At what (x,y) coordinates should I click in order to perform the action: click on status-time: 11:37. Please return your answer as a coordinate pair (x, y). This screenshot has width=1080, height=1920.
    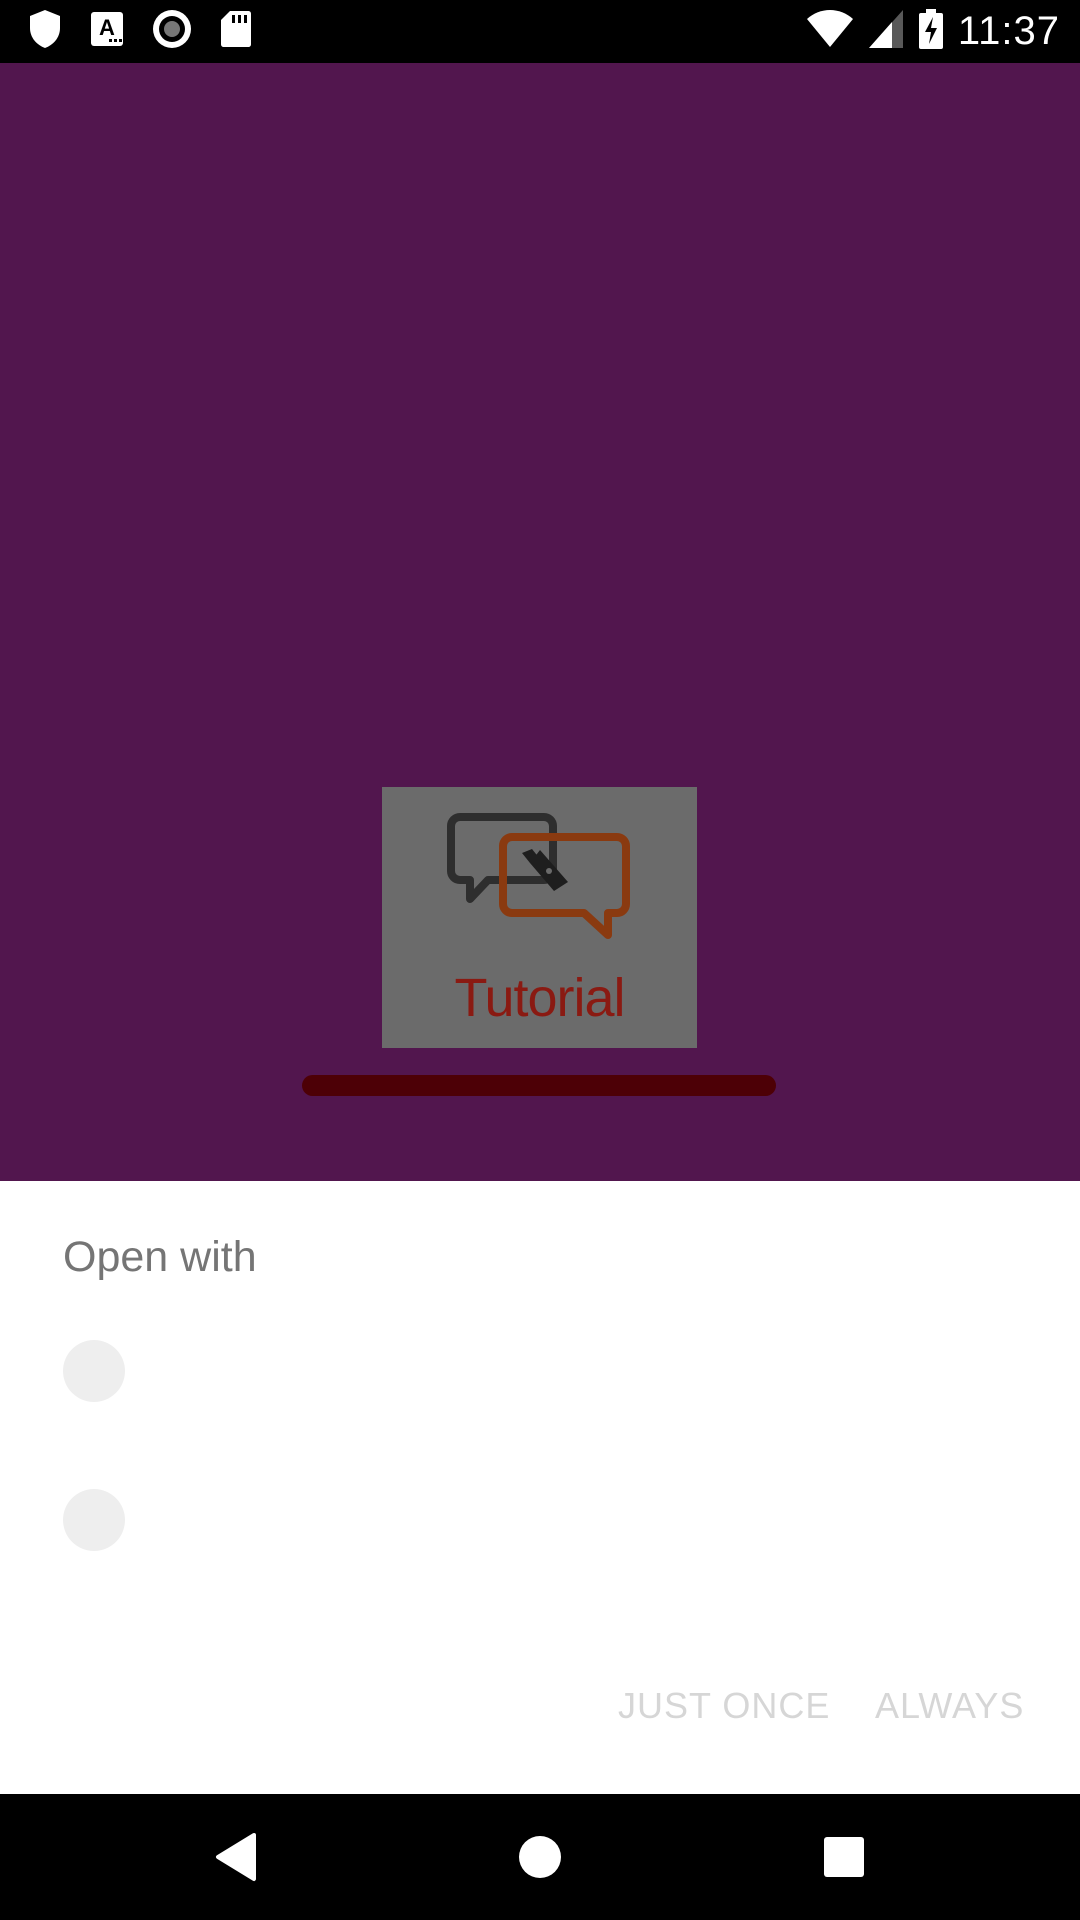
    Looking at the image, I should click on (1008, 30).